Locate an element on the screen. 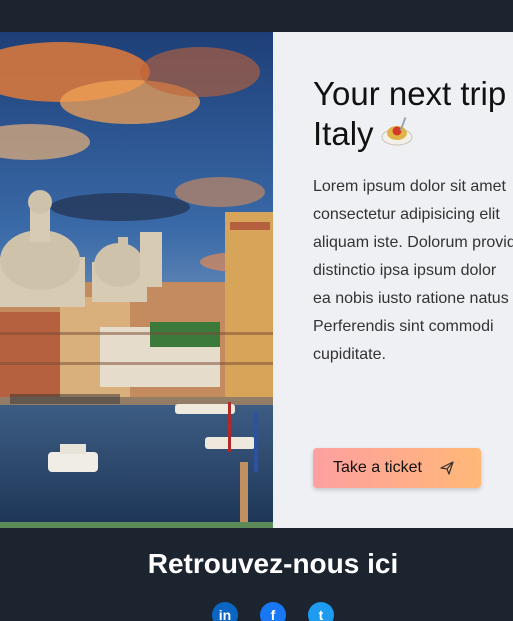 Image resolution: width=513 pixels, height=621 pixels. footer-title: Retrouvez-nous ici is located at coordinates (273, 563).